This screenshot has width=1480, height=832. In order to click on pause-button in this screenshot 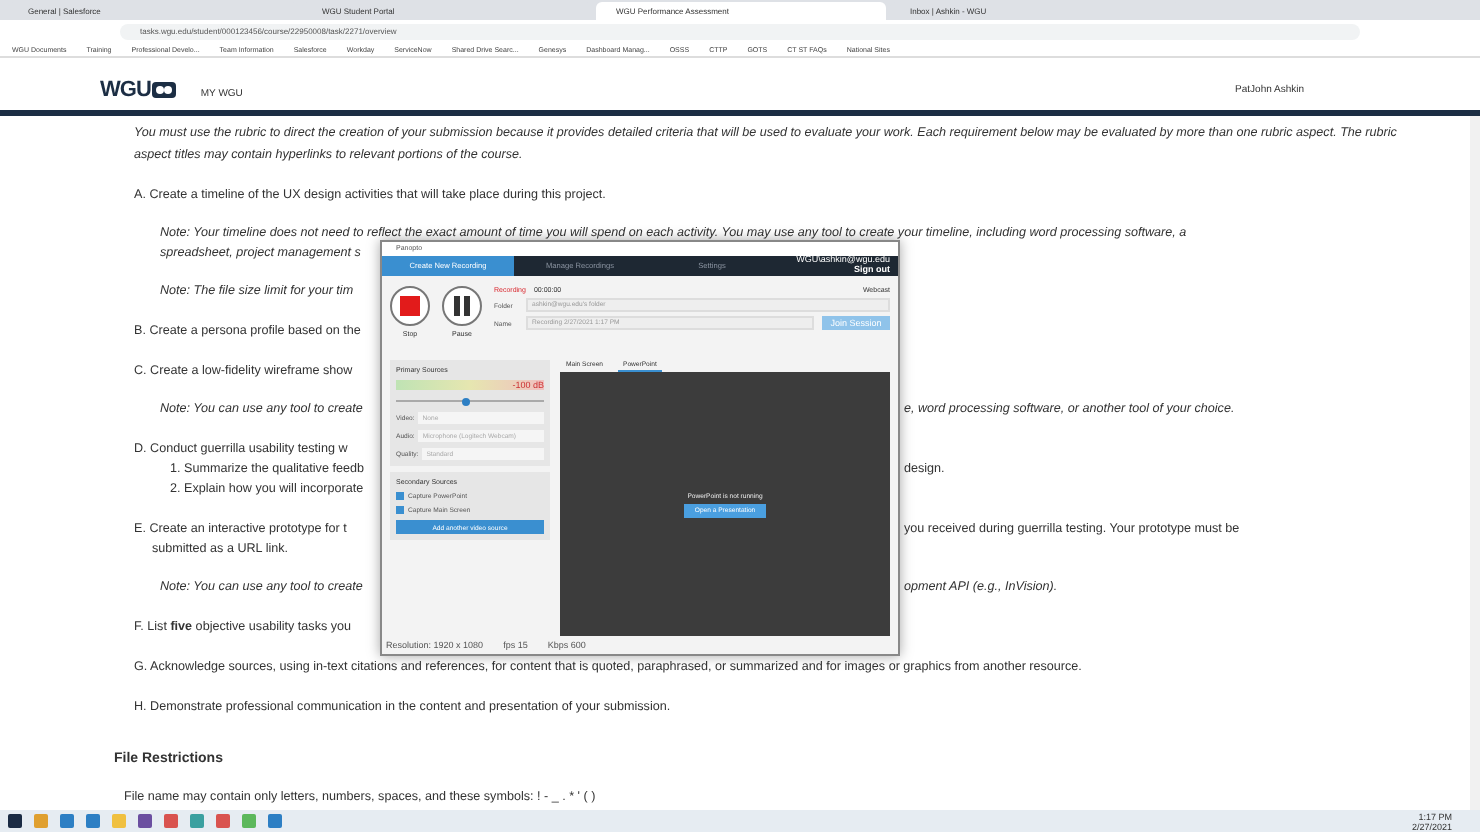, I will do `click(462, 306)`.